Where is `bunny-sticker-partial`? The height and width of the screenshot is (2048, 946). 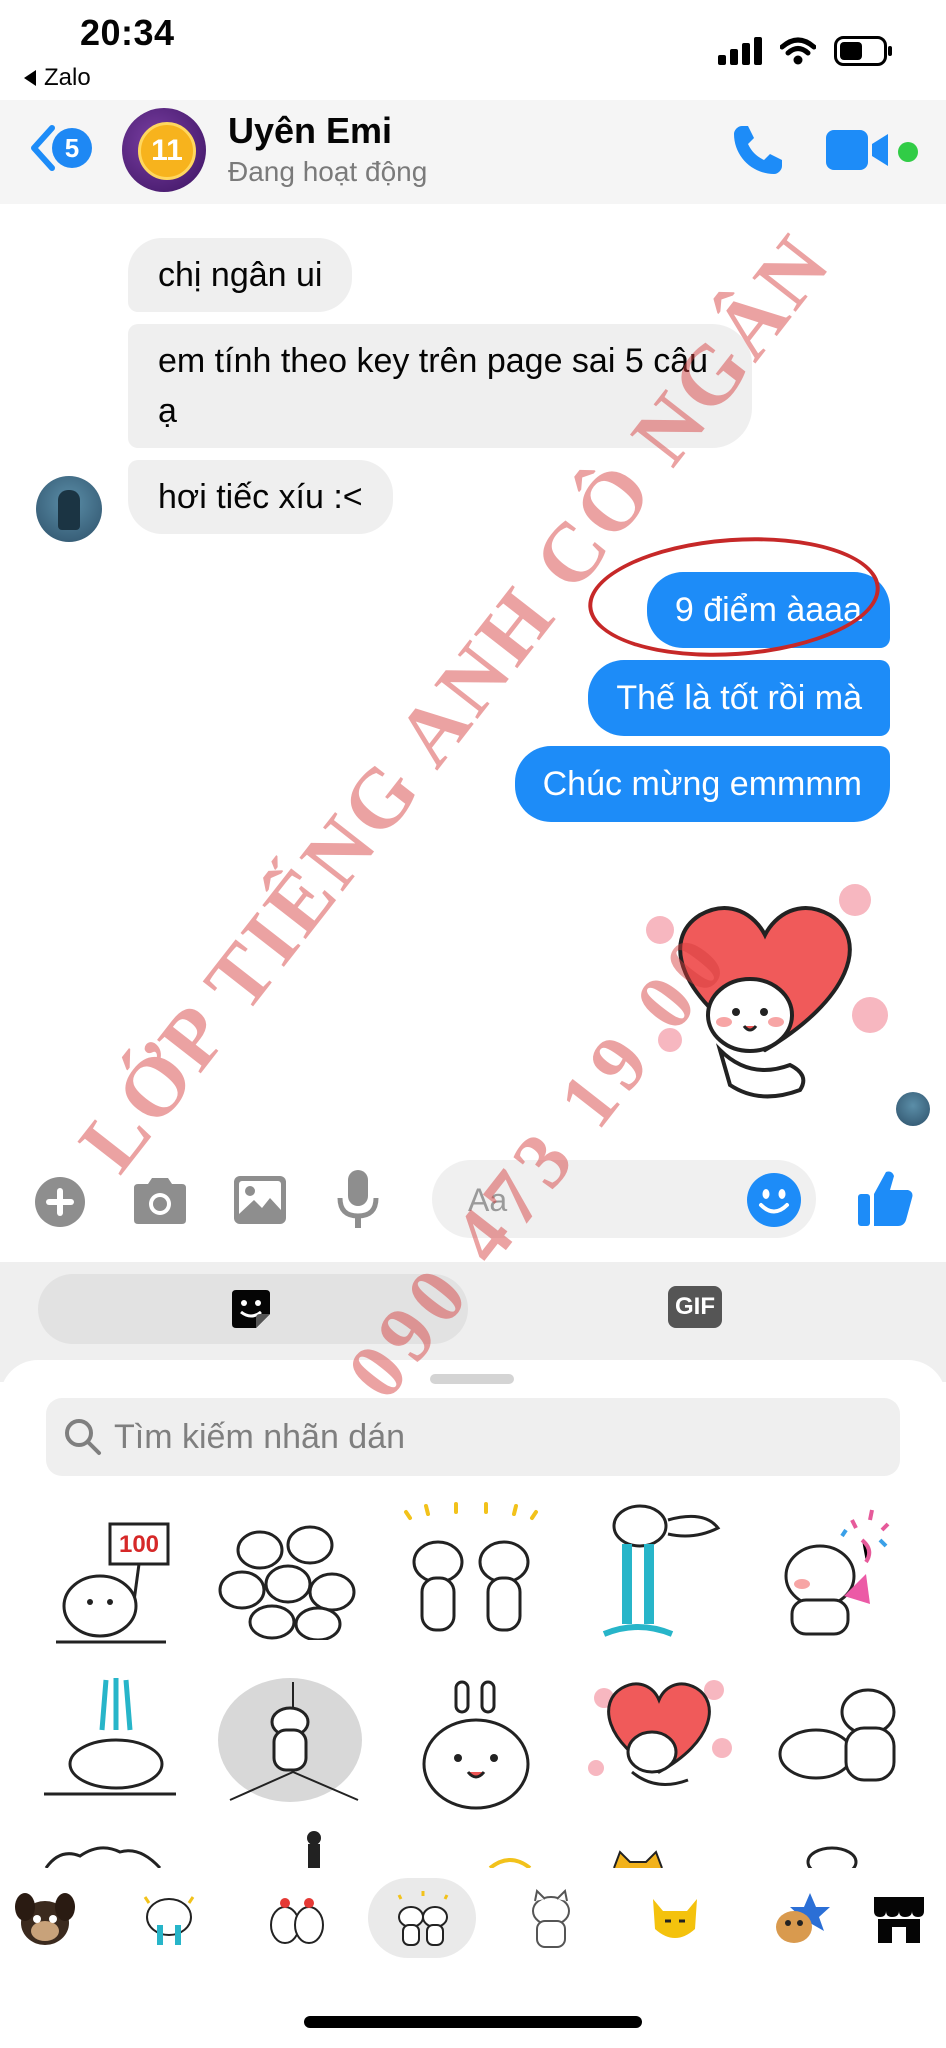 bunny-sticker-partial is located at coordinates (115, 1855).